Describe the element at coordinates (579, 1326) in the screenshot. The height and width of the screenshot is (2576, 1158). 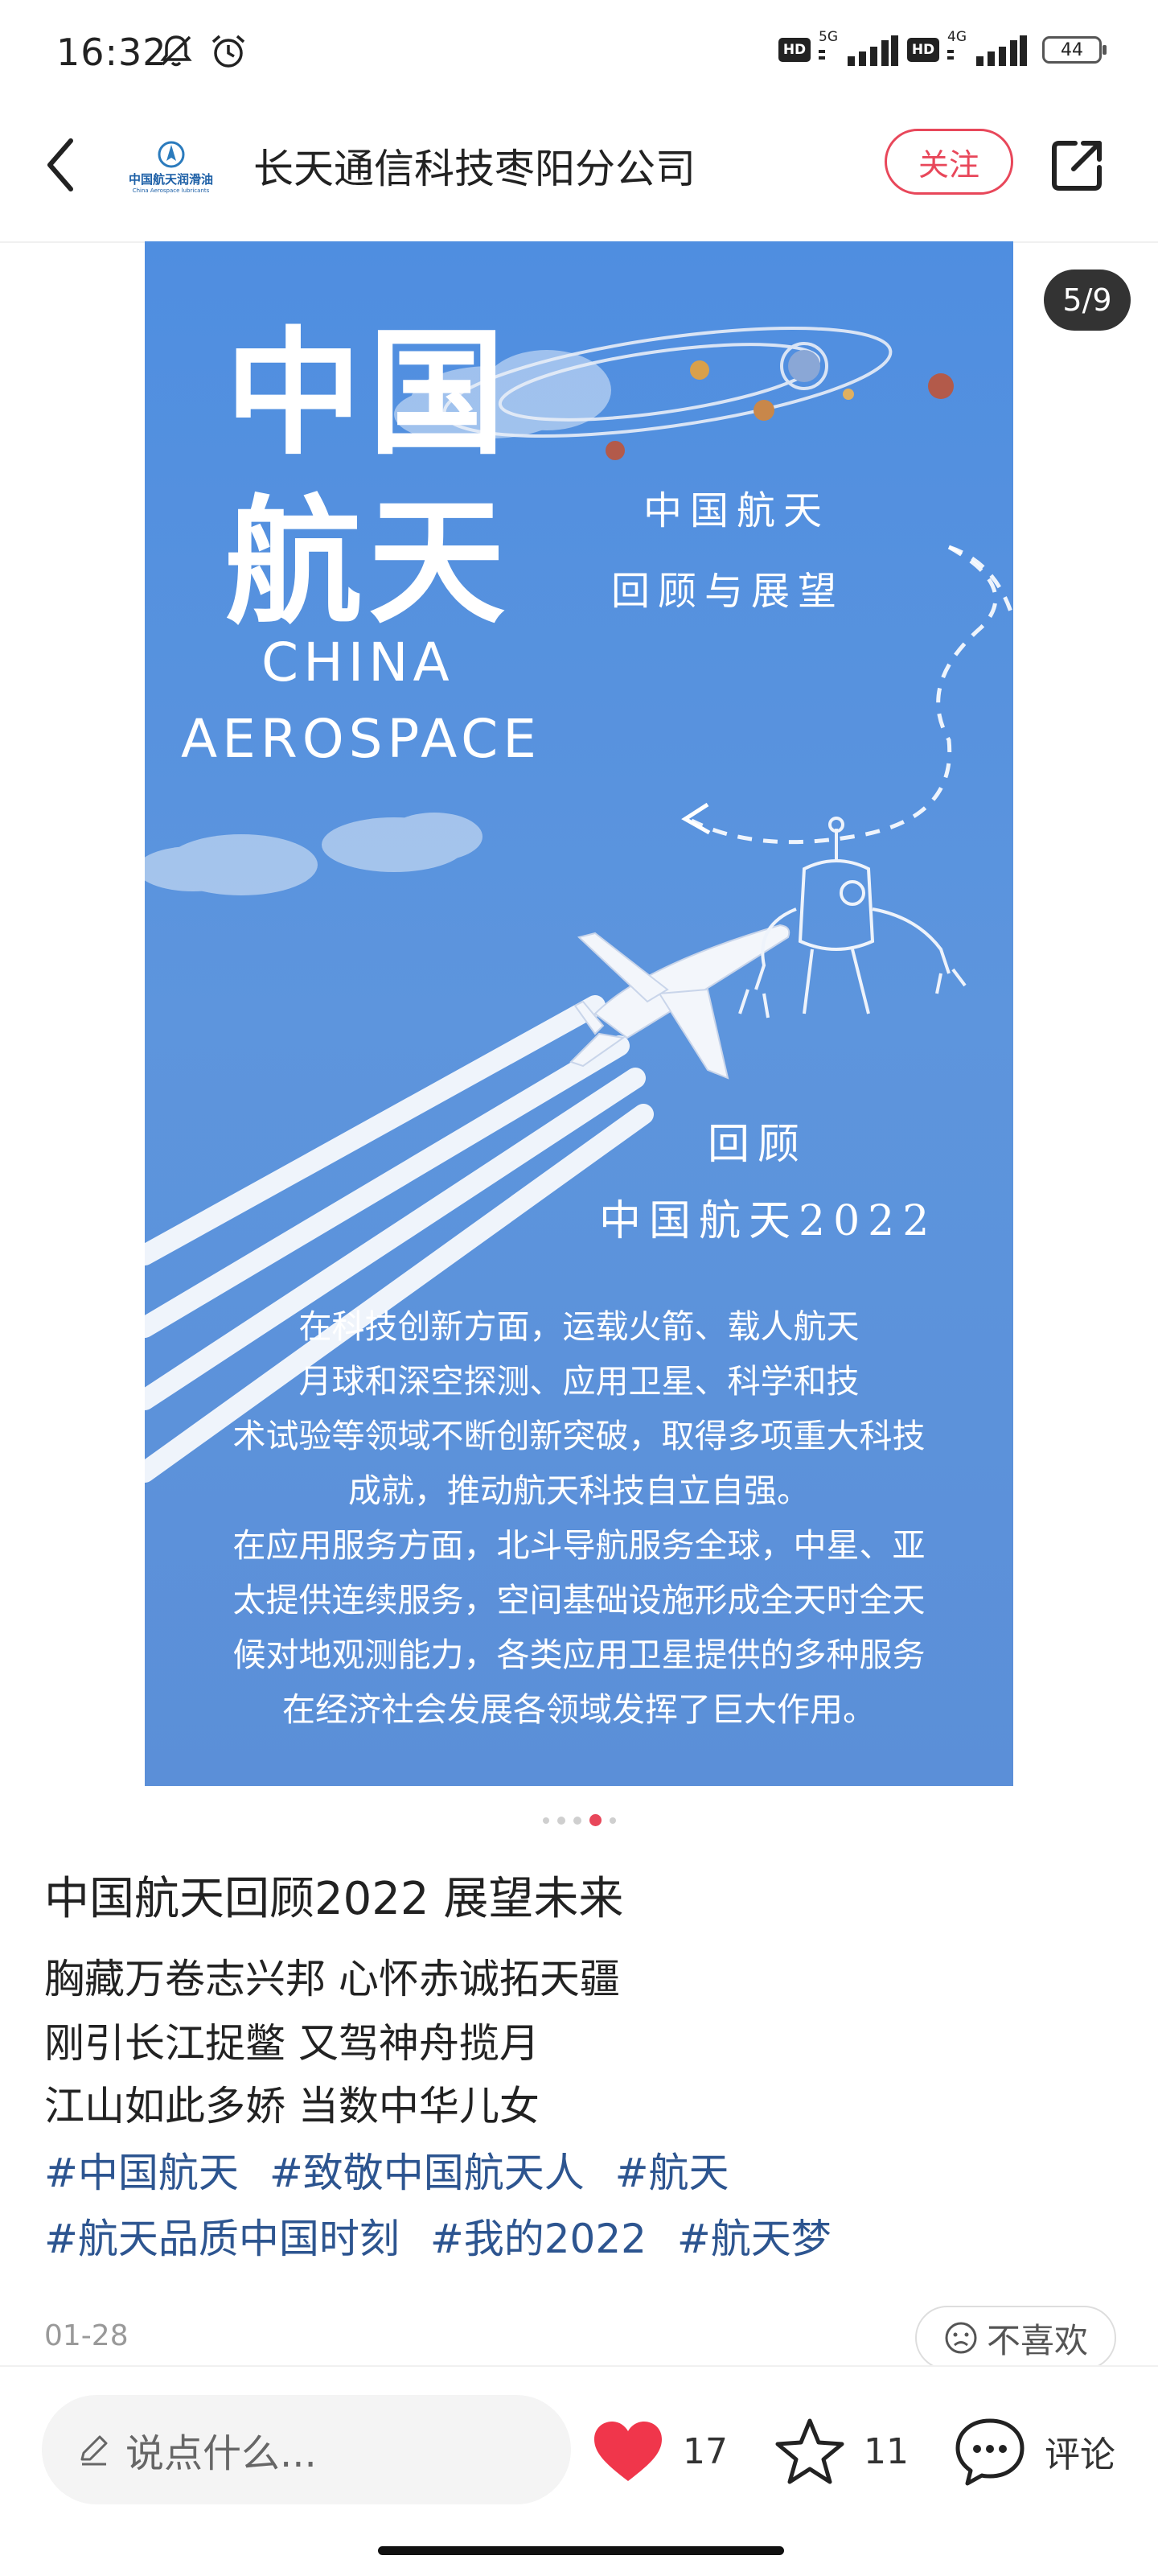
I see `poster-body-line: 在科技创新方面，运载火箭、载人航天` at that location.